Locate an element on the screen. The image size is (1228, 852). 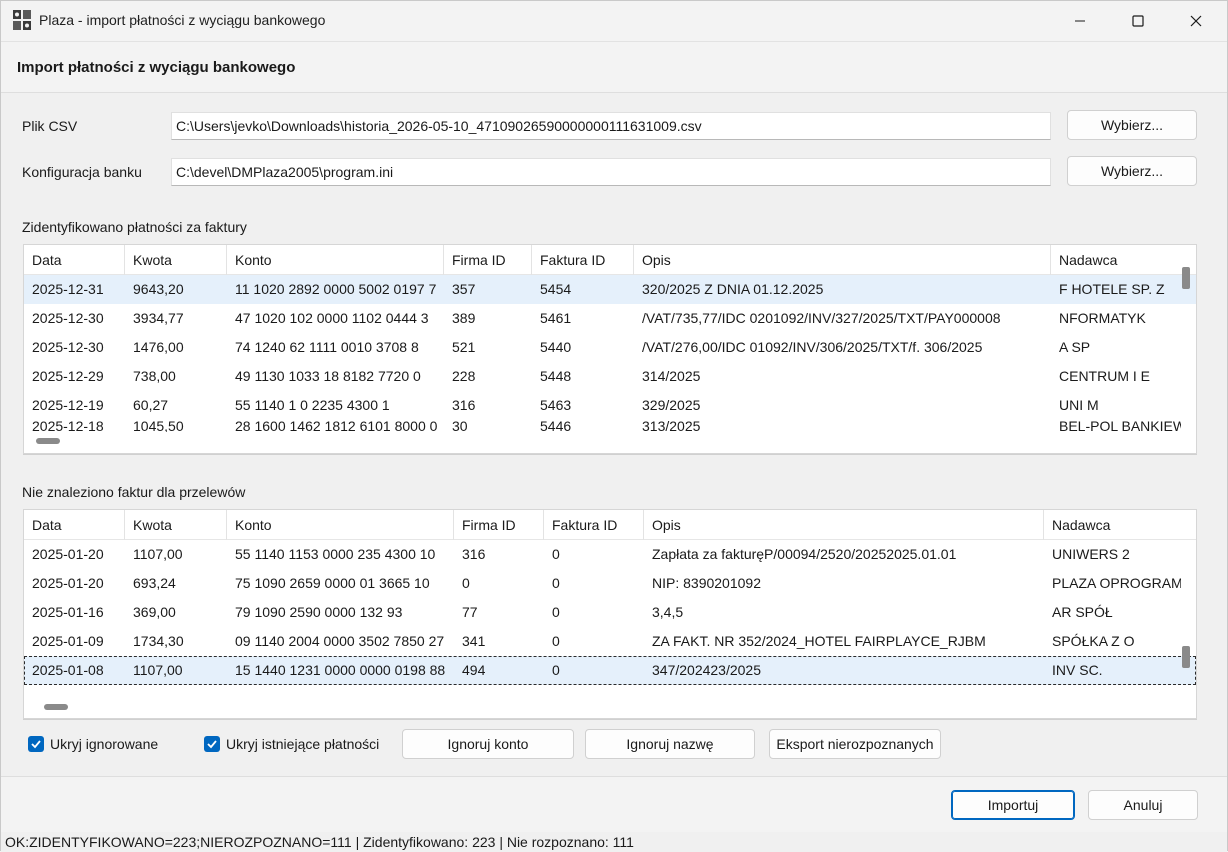
cell-firma-id: 357 is located at coordinates (464, 289).